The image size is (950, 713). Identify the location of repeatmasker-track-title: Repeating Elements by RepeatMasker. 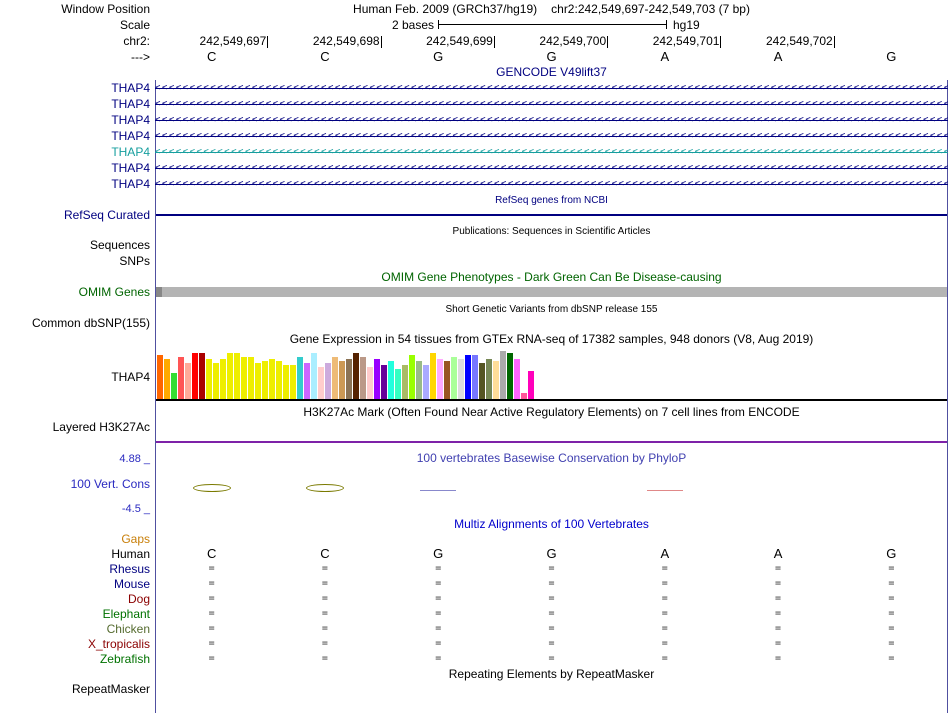
(551, 674).